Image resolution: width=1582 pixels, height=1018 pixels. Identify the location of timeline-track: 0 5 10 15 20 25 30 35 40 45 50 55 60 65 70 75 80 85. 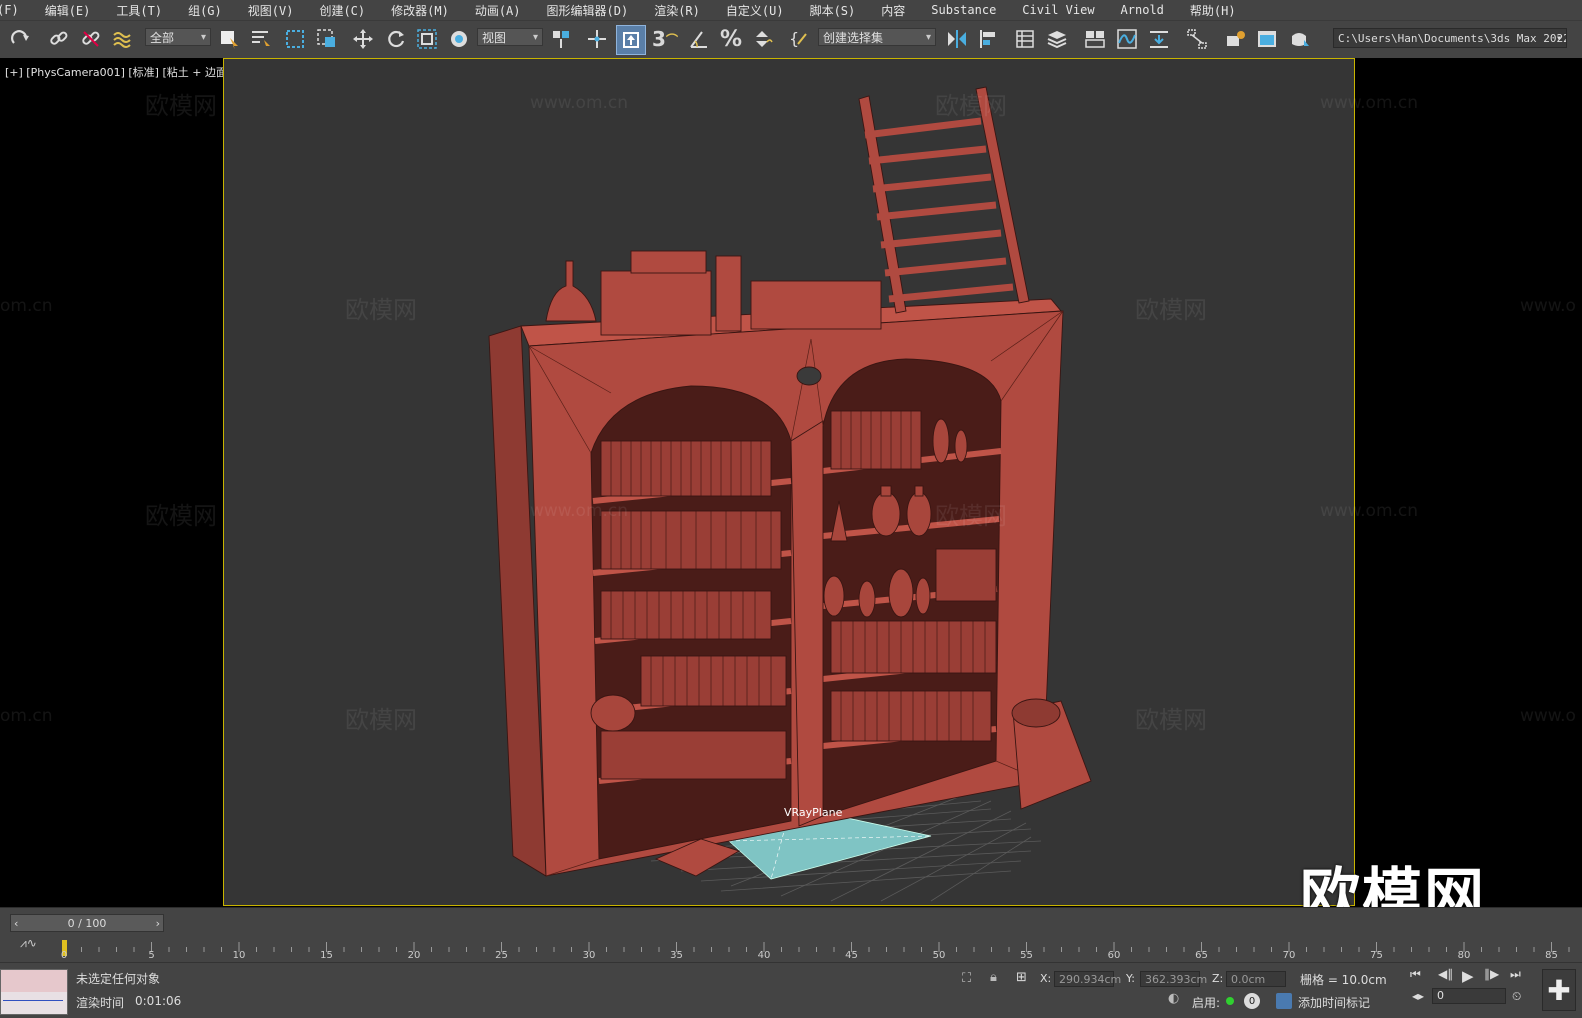
(816, 949).